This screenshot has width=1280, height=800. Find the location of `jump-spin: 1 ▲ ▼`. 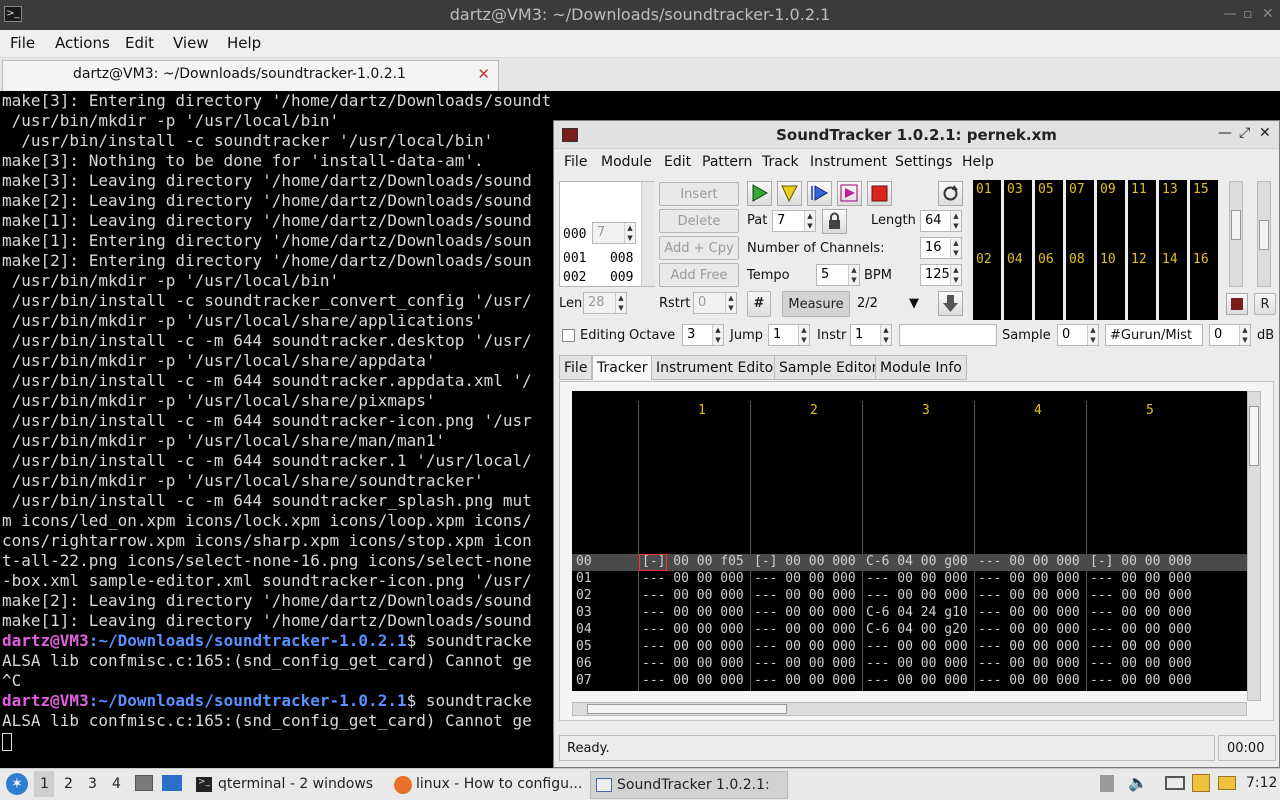

jump-spin: 1 ▲ ▼ is located at coordinates (789, 335).